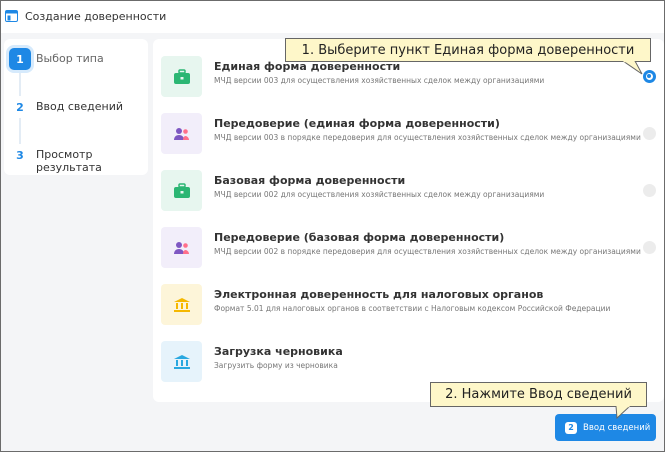 The image size is (665, 452). Describe the element at coordinates (96, 16) in the screenshot. I see `window-title: Создание доверенности` at that location.